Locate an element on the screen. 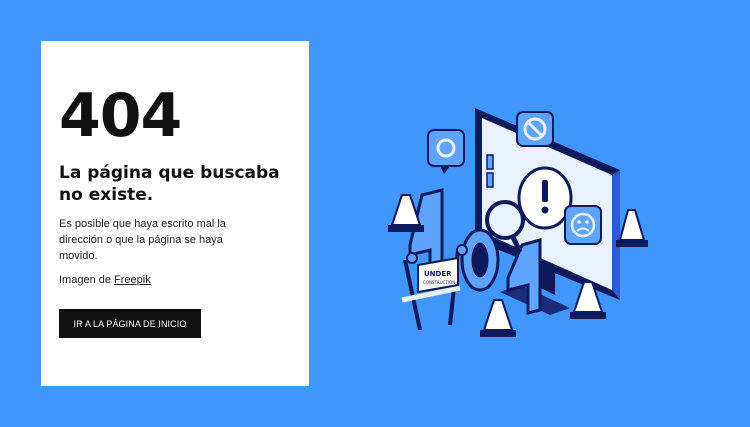 This screenshot has height=427, width=750. gear-bubble-icon is located at coordinates (446, 151).